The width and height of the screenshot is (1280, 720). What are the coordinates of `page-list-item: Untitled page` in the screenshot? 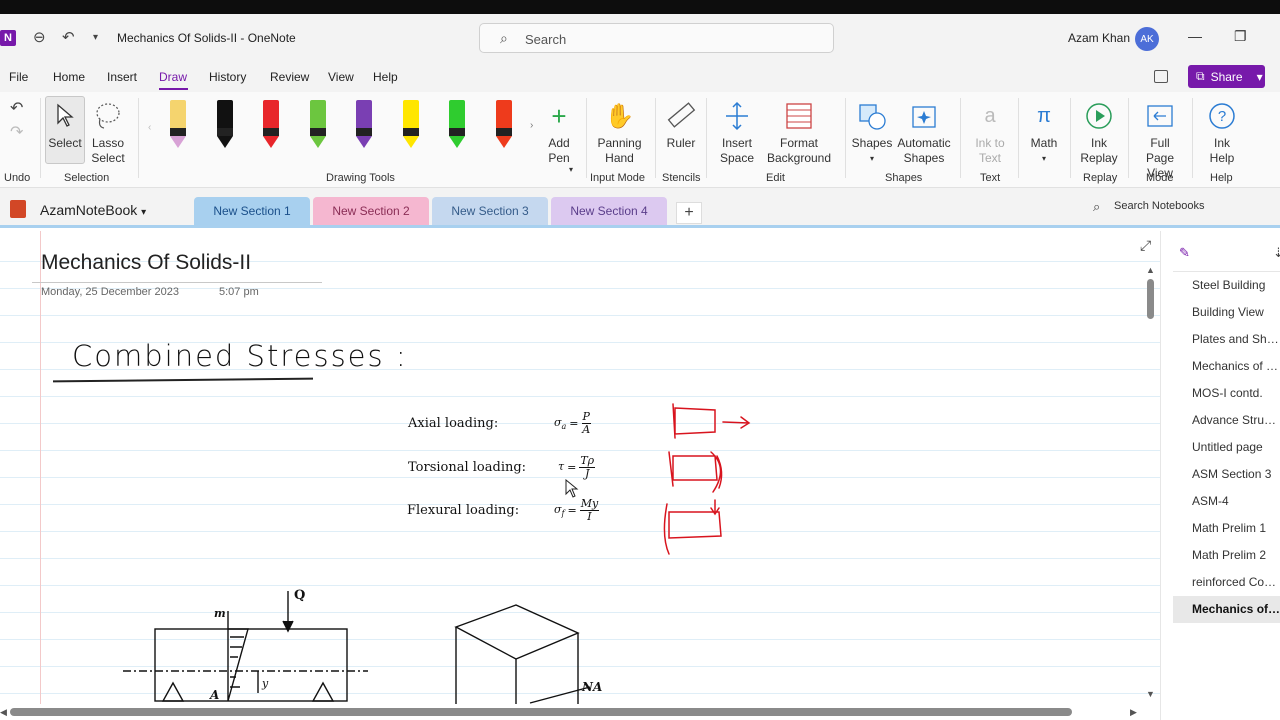 It's located at (1226, 447).